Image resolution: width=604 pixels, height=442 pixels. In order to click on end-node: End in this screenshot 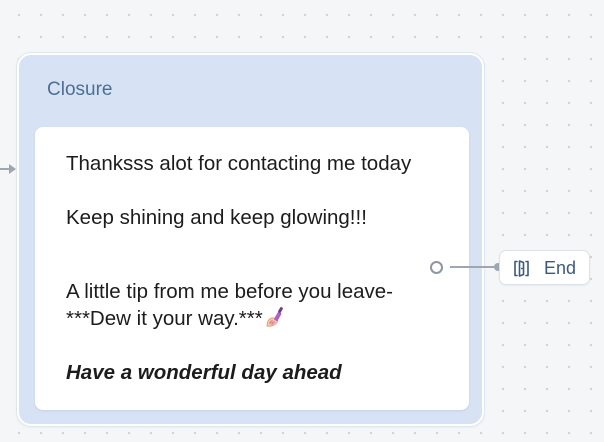, I will do `click(544, 267)`.